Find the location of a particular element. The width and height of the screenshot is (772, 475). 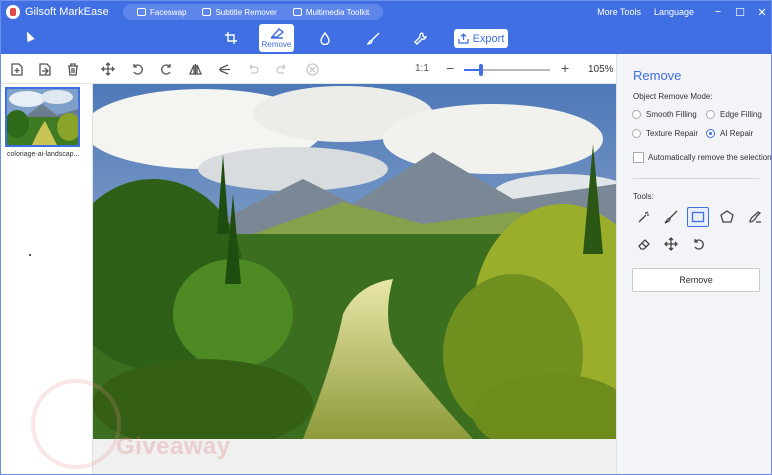

texture-repair-radio: Texture Repair is located at coordinates (665, 133).